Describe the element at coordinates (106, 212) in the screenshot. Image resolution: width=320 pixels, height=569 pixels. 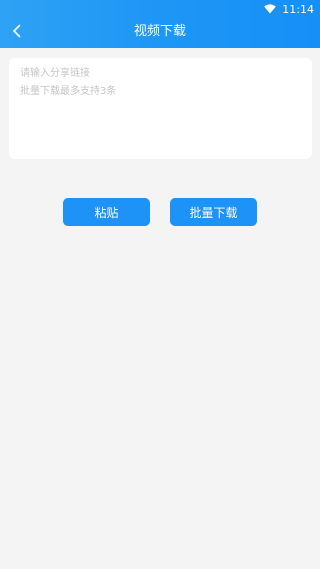
I see `paste-button: 粘贴` at that location.